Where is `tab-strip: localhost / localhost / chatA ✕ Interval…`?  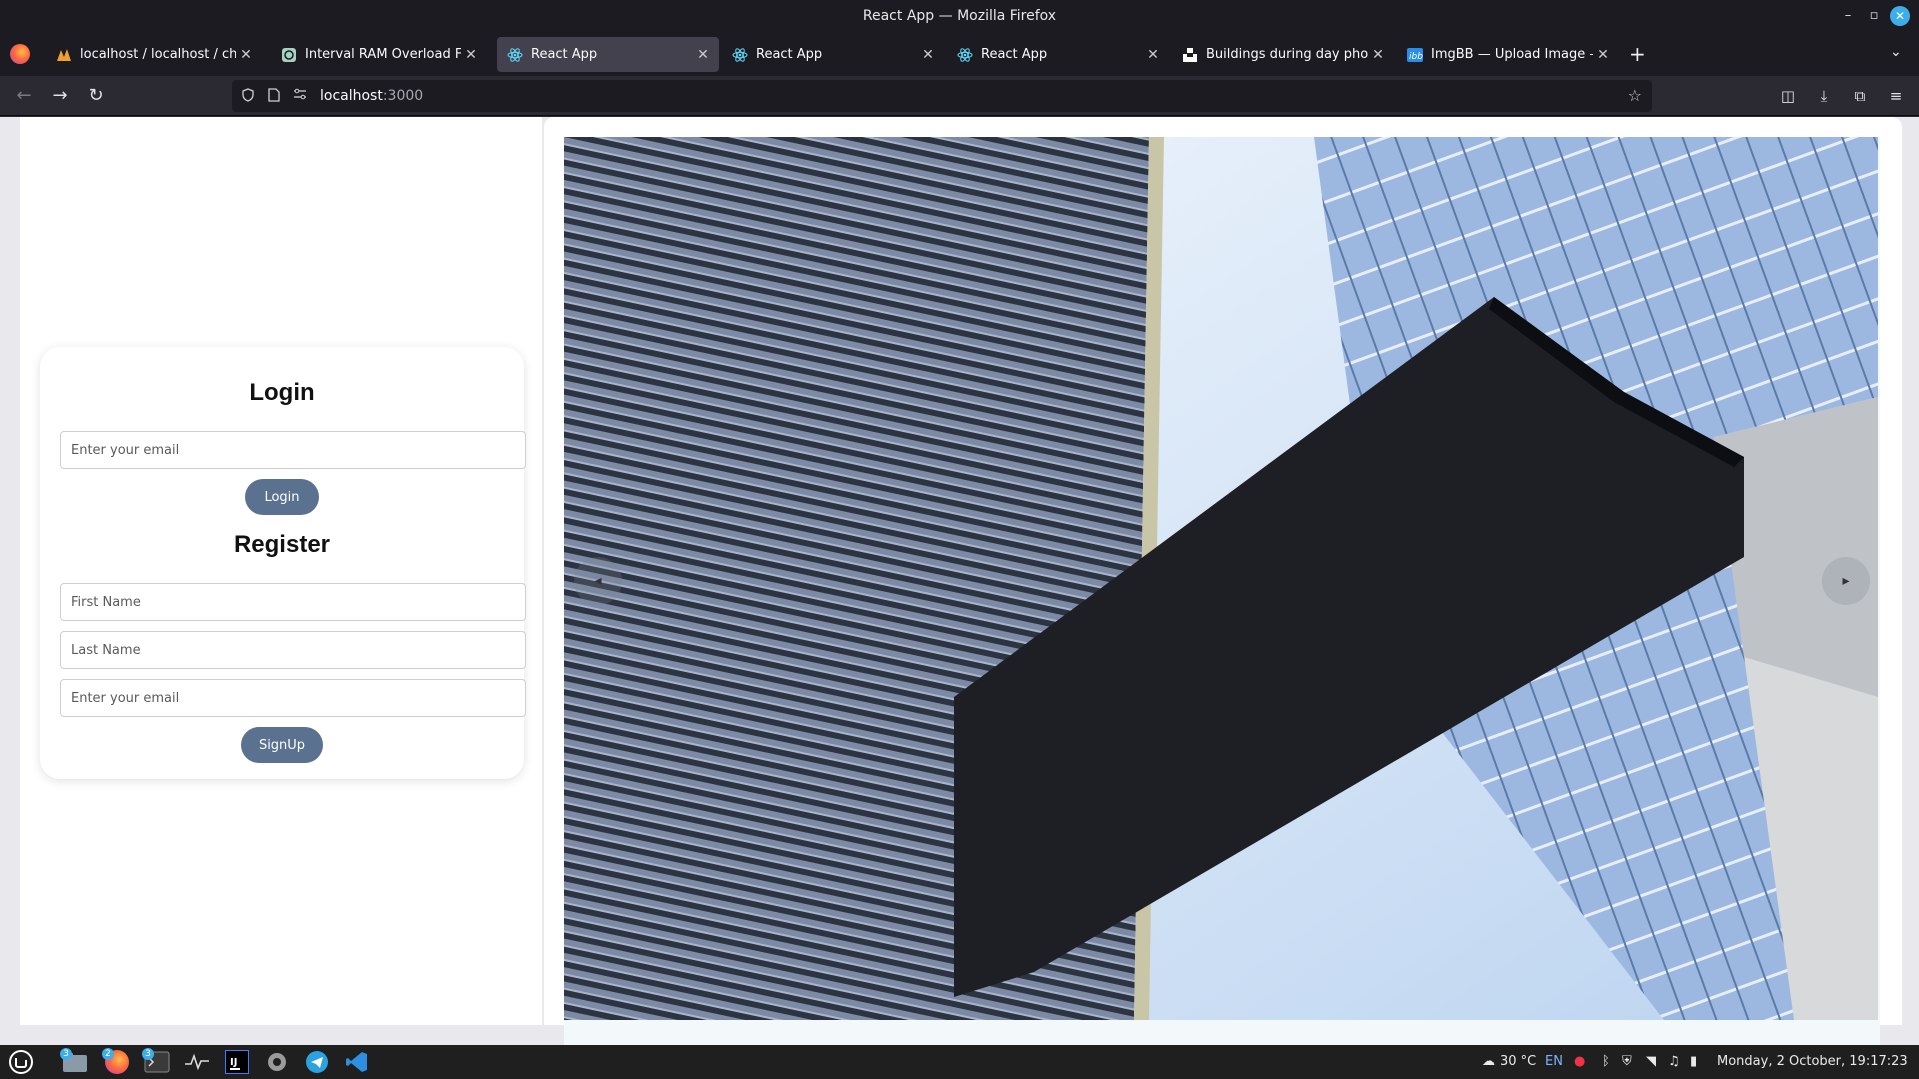 tab-strip: localhost / localhost / chatA ✕ Interval… is located at coordinates (959, 54).